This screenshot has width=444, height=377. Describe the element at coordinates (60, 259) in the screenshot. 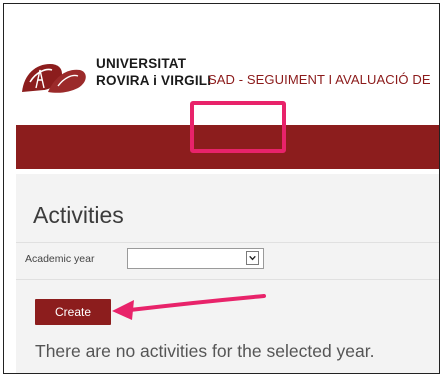

I see `academic-year-label: Academic year` at that location.